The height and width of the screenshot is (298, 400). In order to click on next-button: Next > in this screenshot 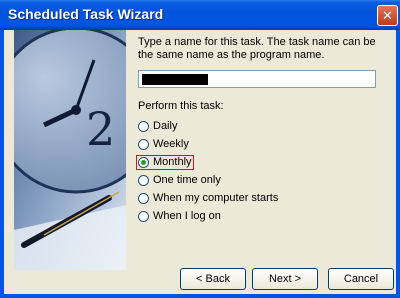, I will do `click(285, 279)`.